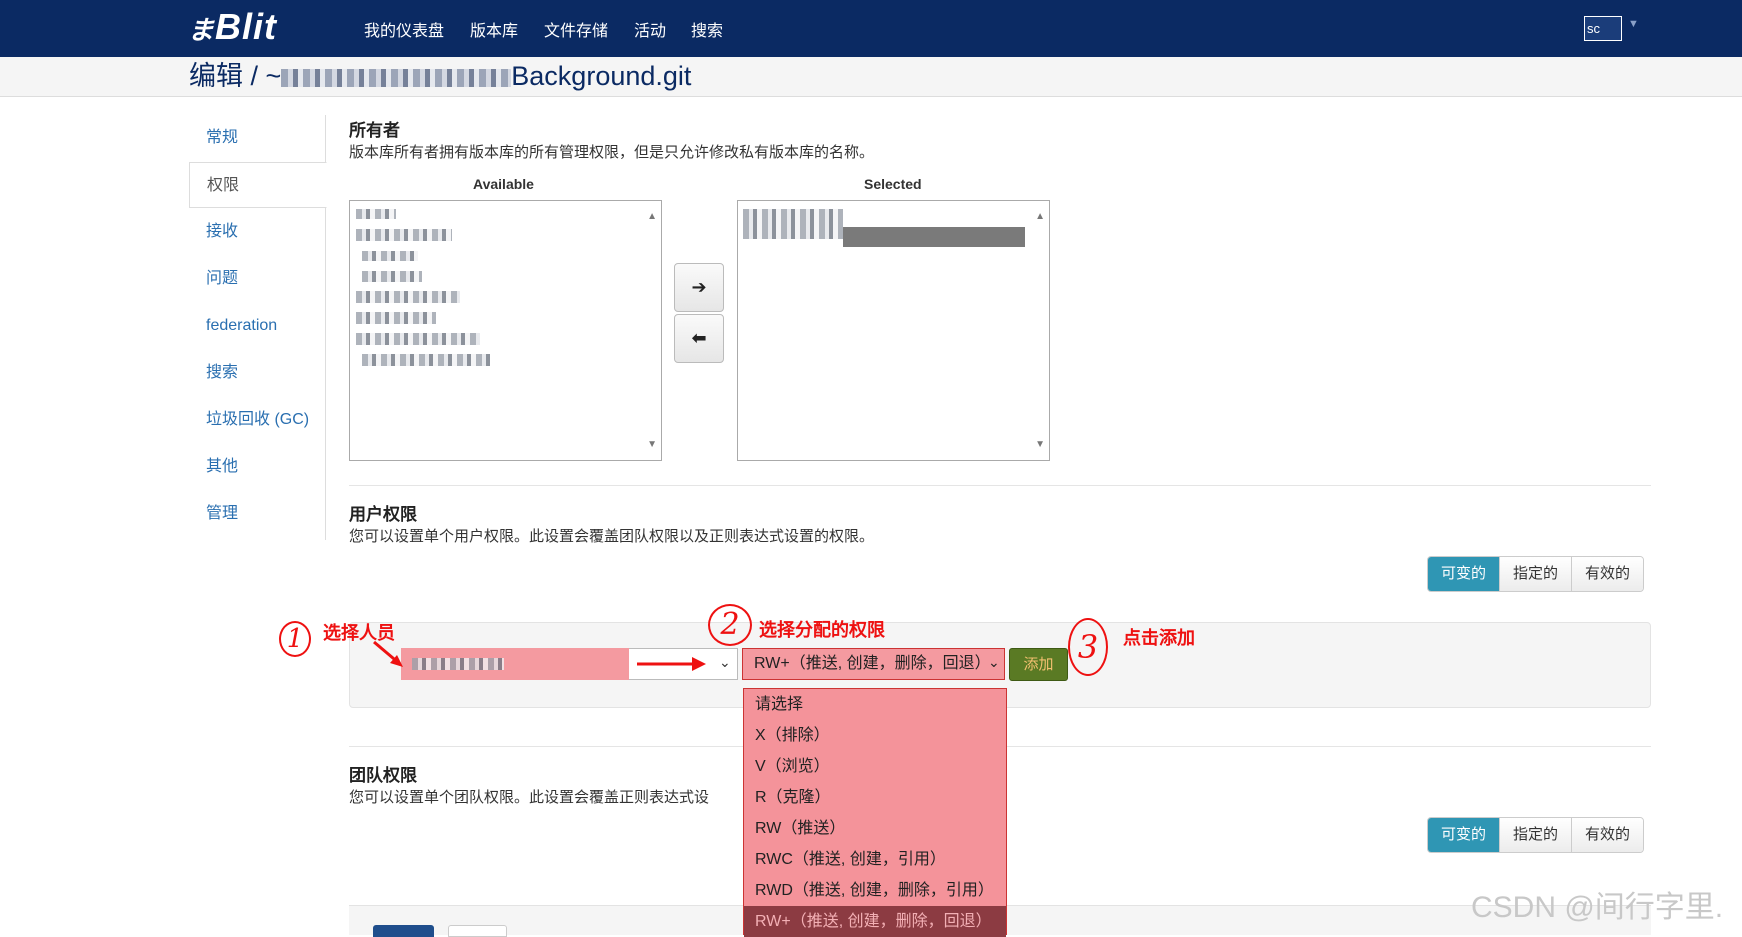 The image size is (1742, 937). I want to click on user-permissions-title: 用户权限, so click(383, 514).